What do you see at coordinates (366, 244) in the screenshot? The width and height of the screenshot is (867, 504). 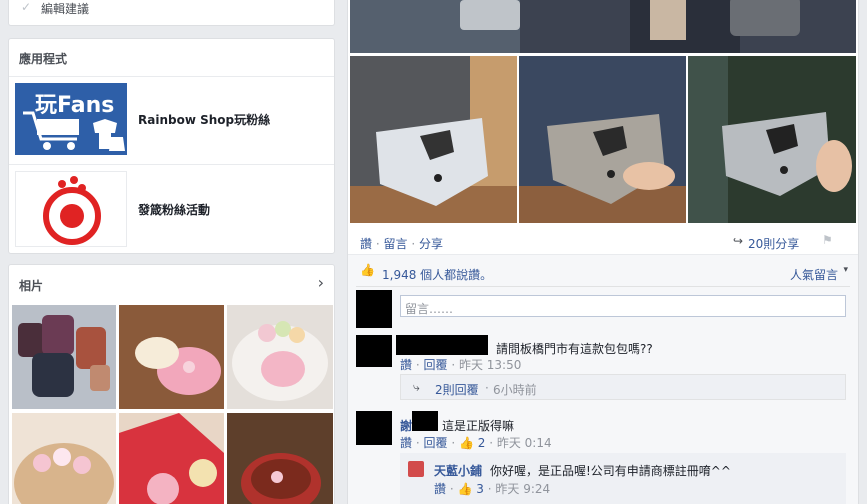 I see `like-action: 讚` at bounding box center [366, 244].